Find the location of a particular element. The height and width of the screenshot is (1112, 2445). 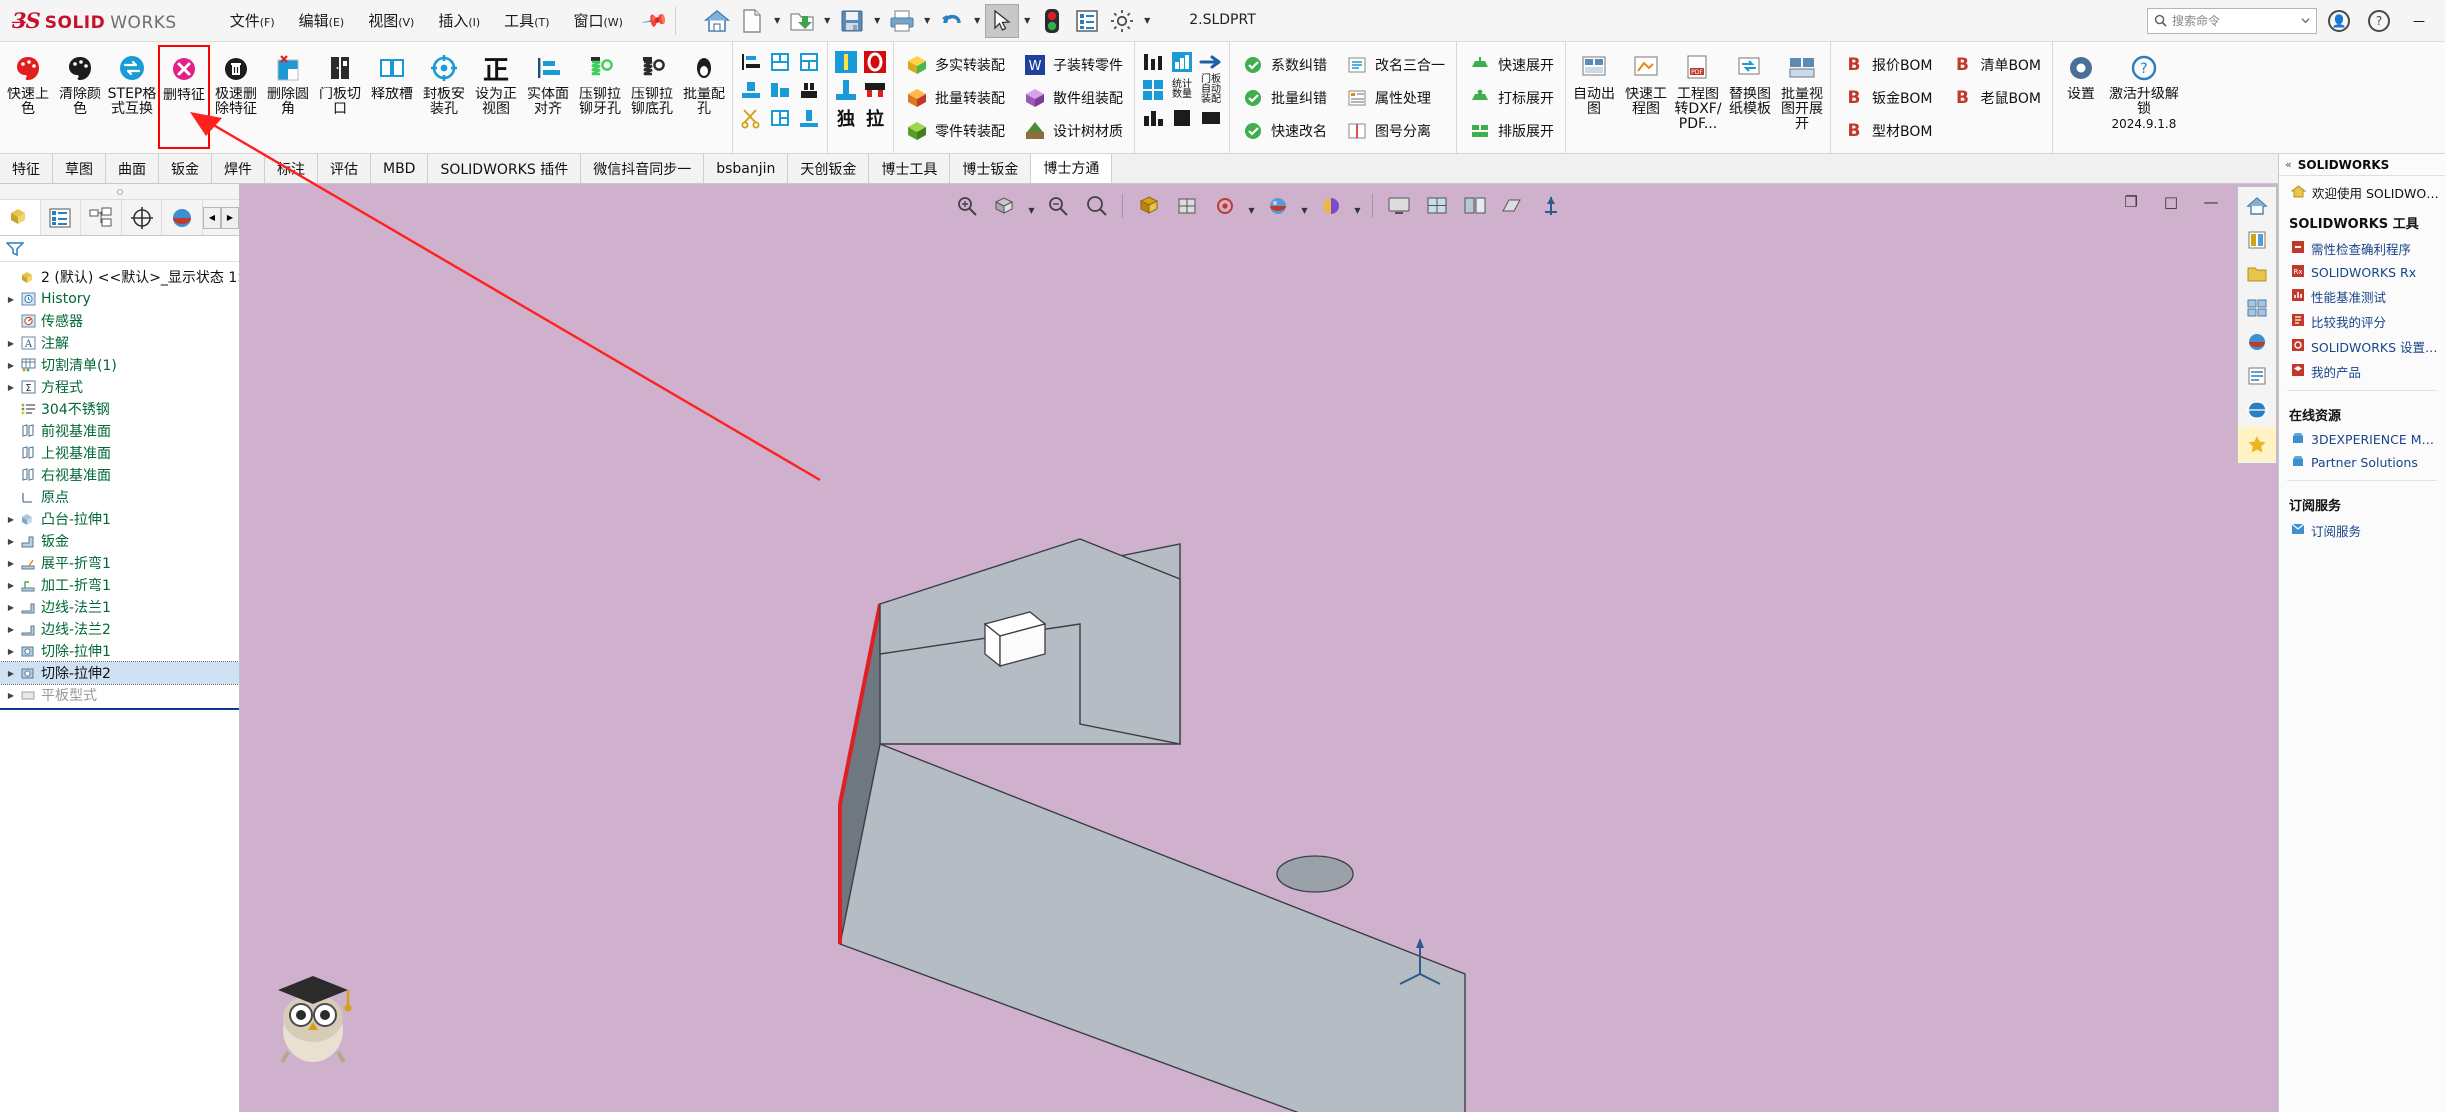

tree-filter-bar is located at coordinates (119, 249).